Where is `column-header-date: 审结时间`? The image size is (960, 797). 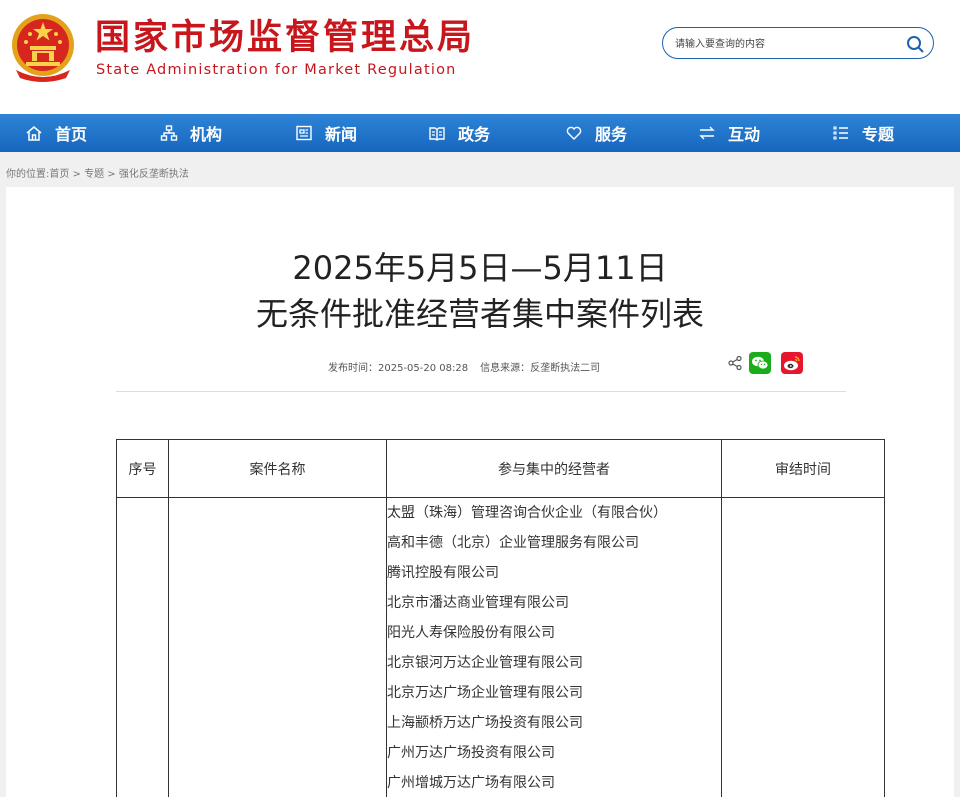 column-header-date: 审结时间 is located at coordinates (803, 468).